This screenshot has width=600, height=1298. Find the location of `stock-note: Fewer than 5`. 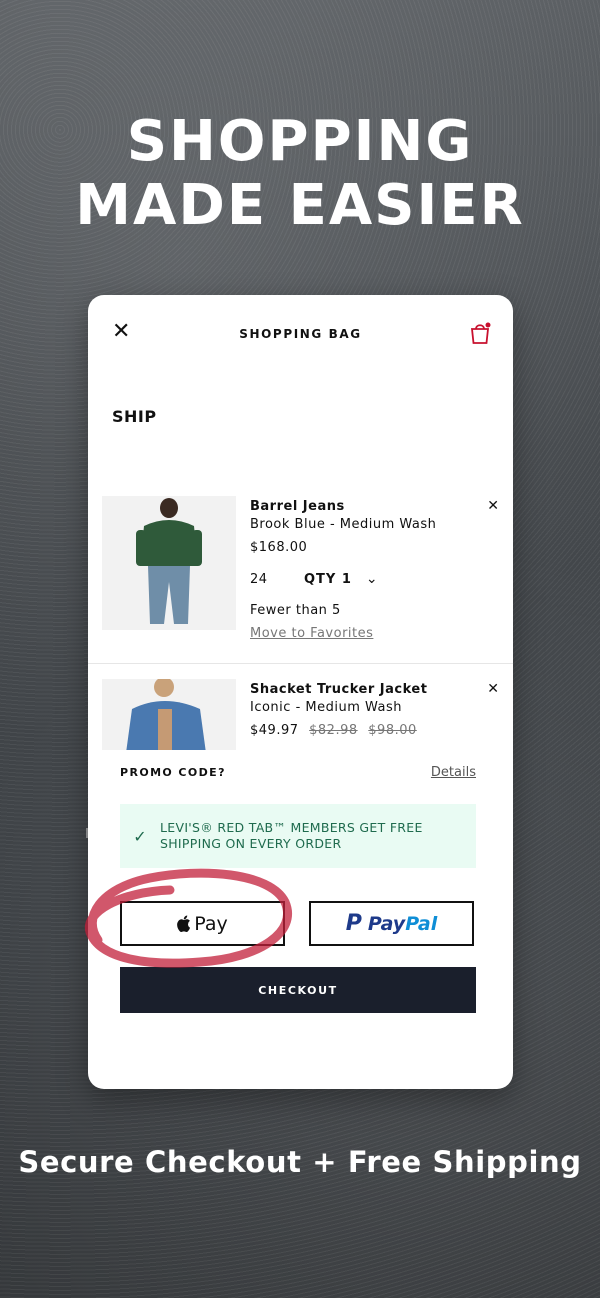

stock-note: Fewer than 5 is located at coordinates (295, 610).